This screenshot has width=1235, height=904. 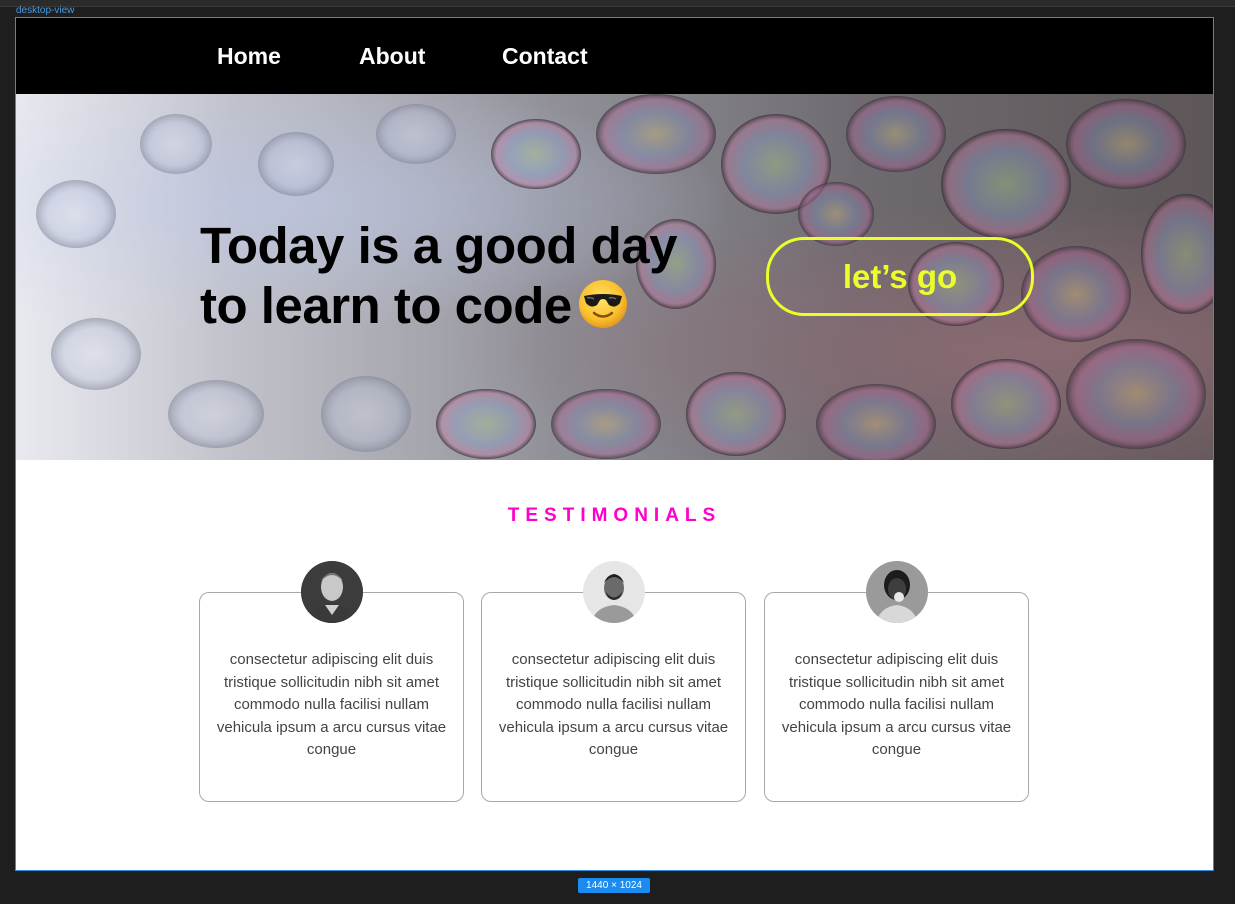 What do you see at coordinates (614, 56) in the screenshot?
I see `navbar: Home About Contact` at bounding box center [614, 56].